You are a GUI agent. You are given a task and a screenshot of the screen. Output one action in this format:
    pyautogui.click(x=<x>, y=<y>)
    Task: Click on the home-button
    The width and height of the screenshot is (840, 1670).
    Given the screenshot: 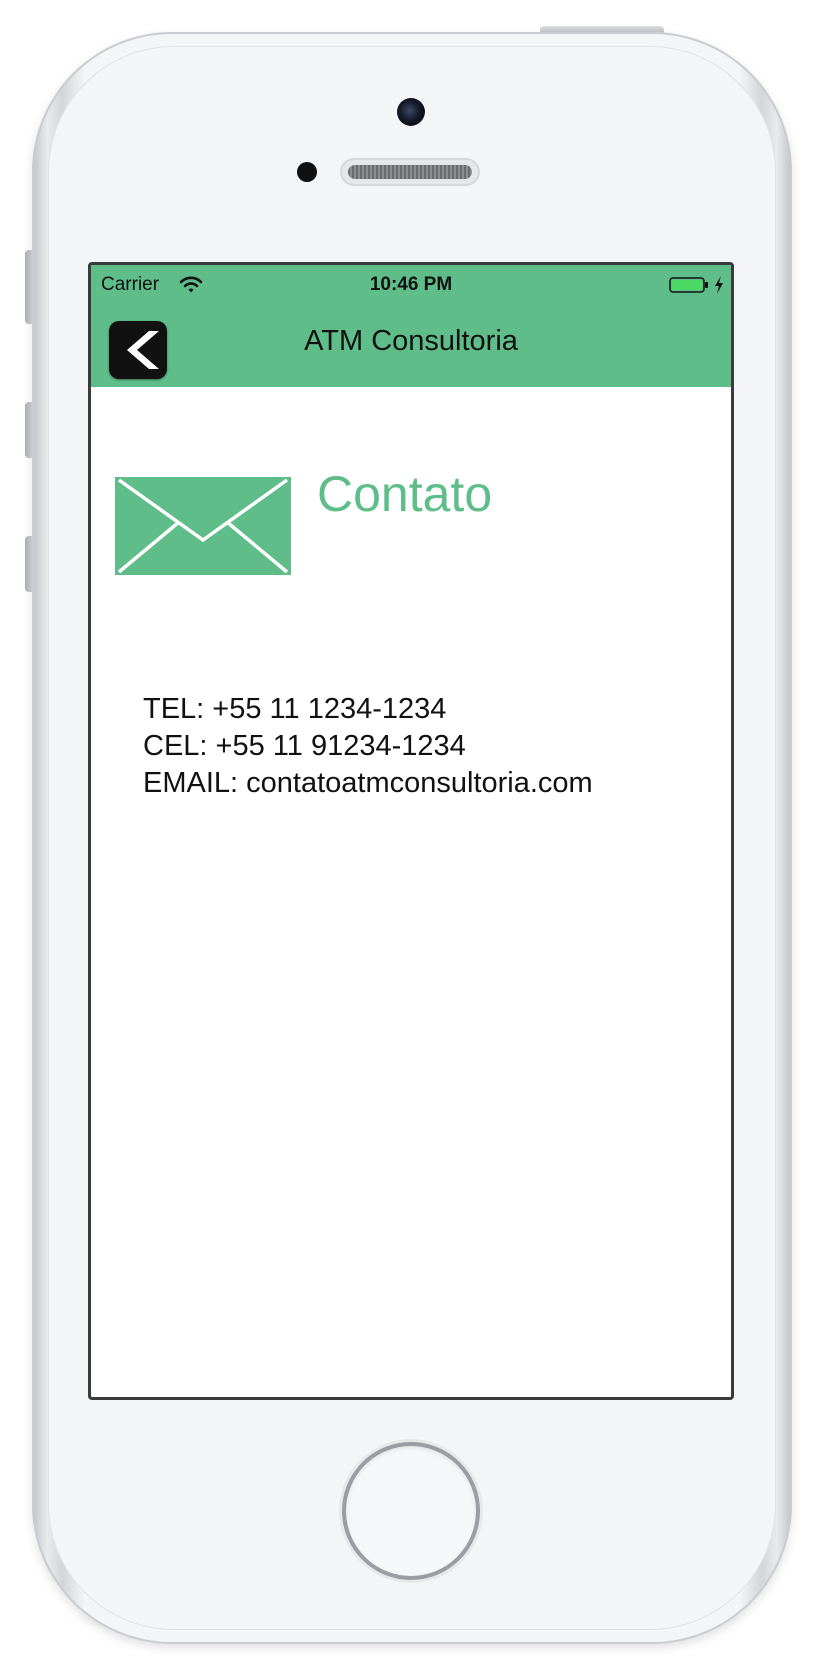 What is the action you would take?
    pyautogui.click(x=411, y=1511)
    